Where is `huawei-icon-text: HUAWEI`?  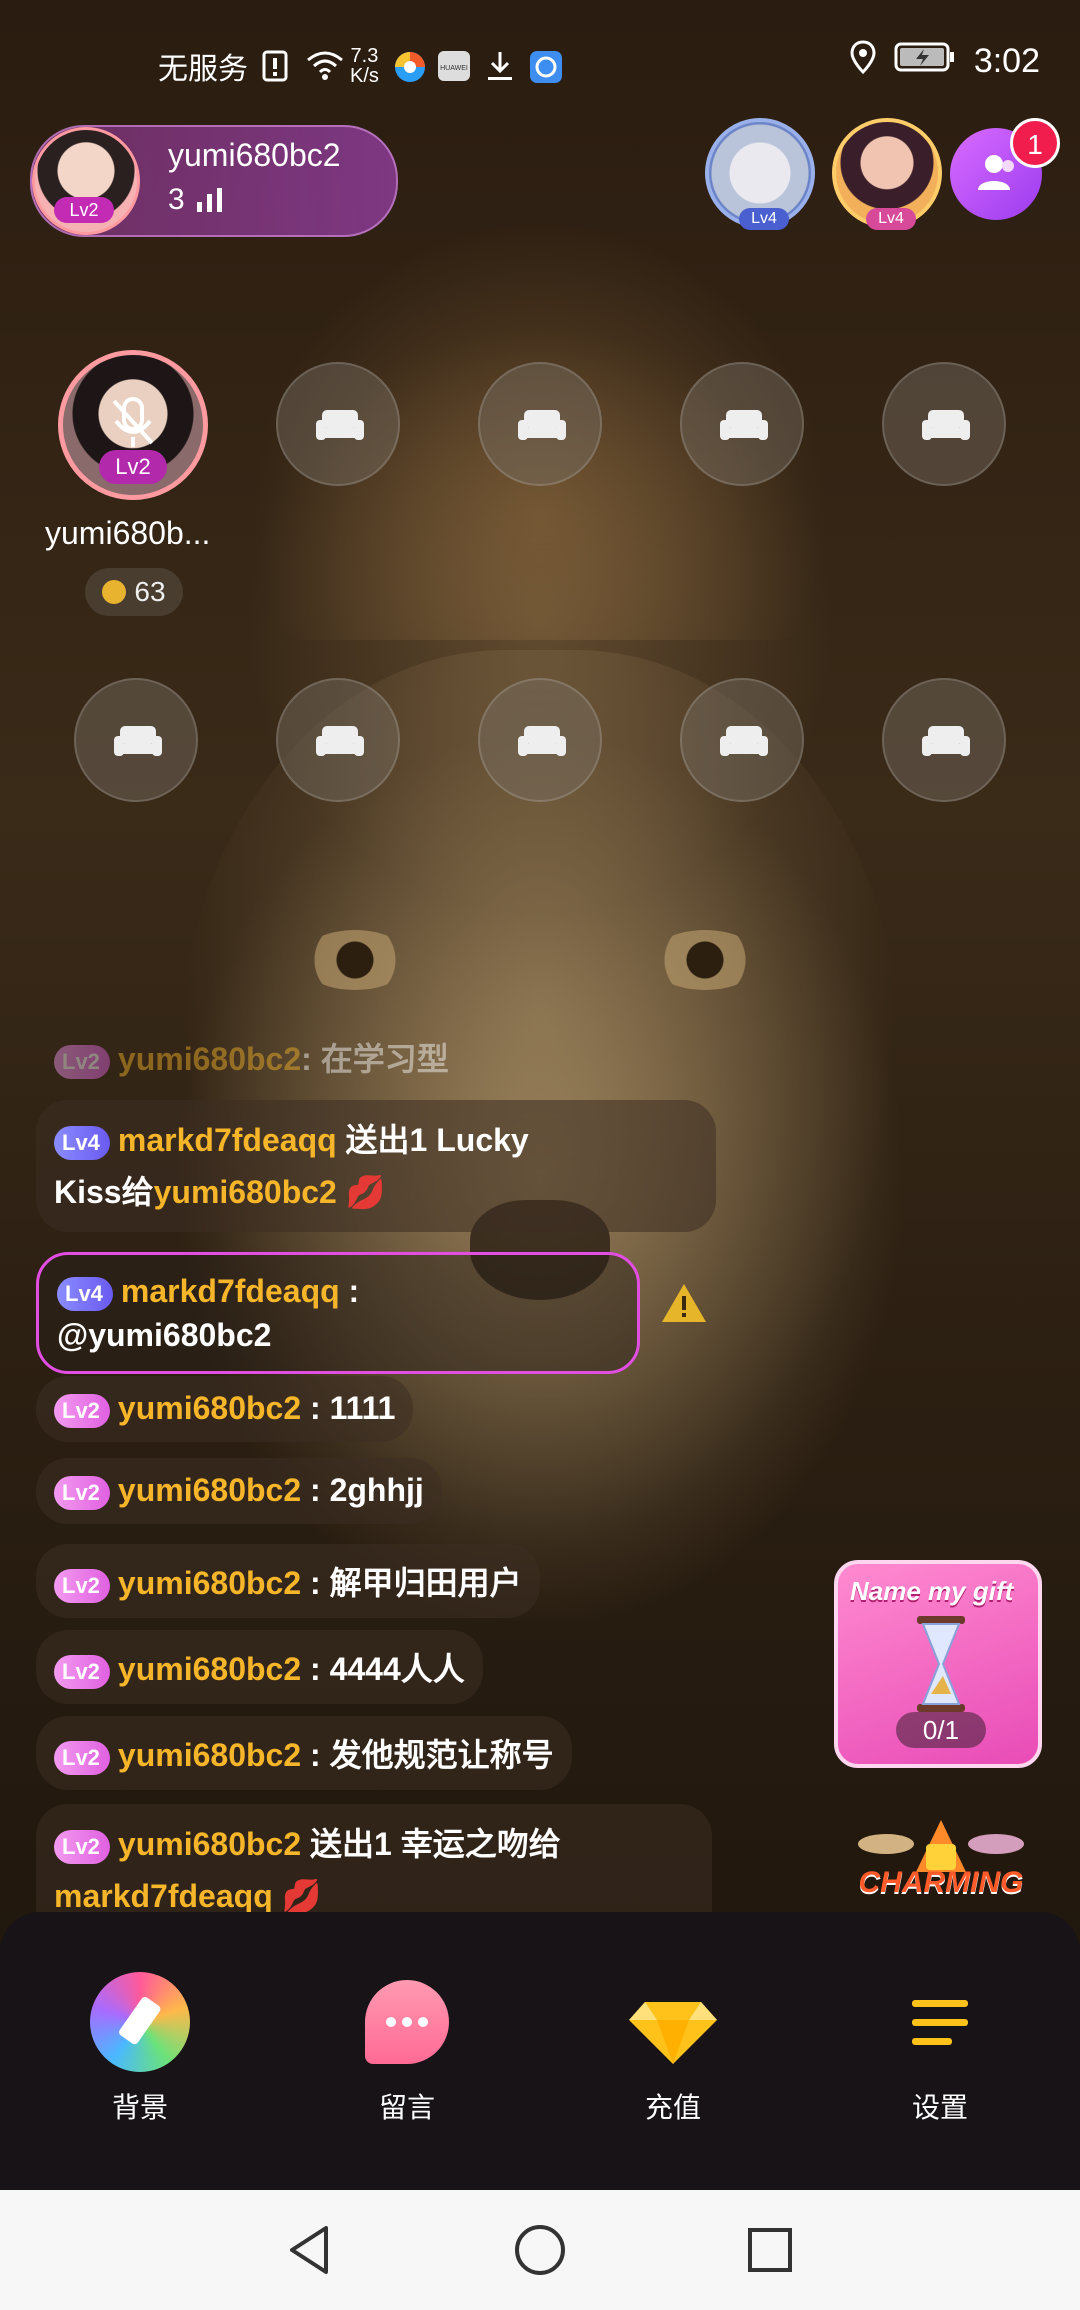 huawei-icon-text: HUAWEI is located at coordinates (454, 68).